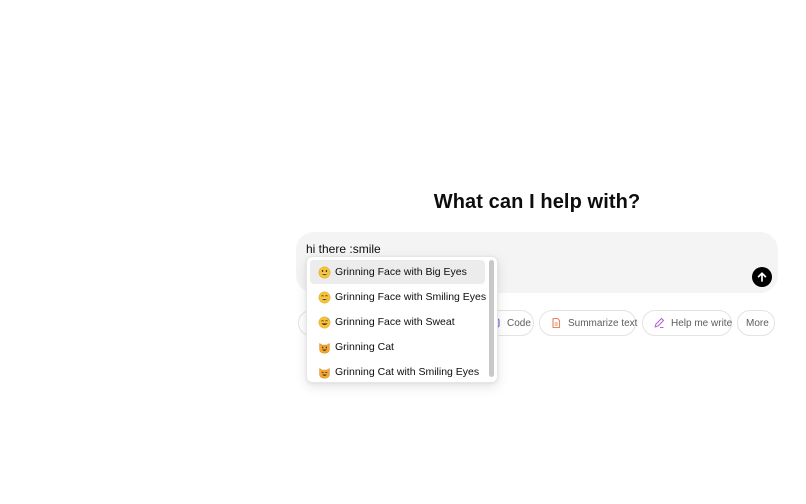 The image size is (806, 504). What do you see at coordinates (603, 323) in the screenshot?
I see `chip-label: Summarize text` at bounding box center [603, 323].